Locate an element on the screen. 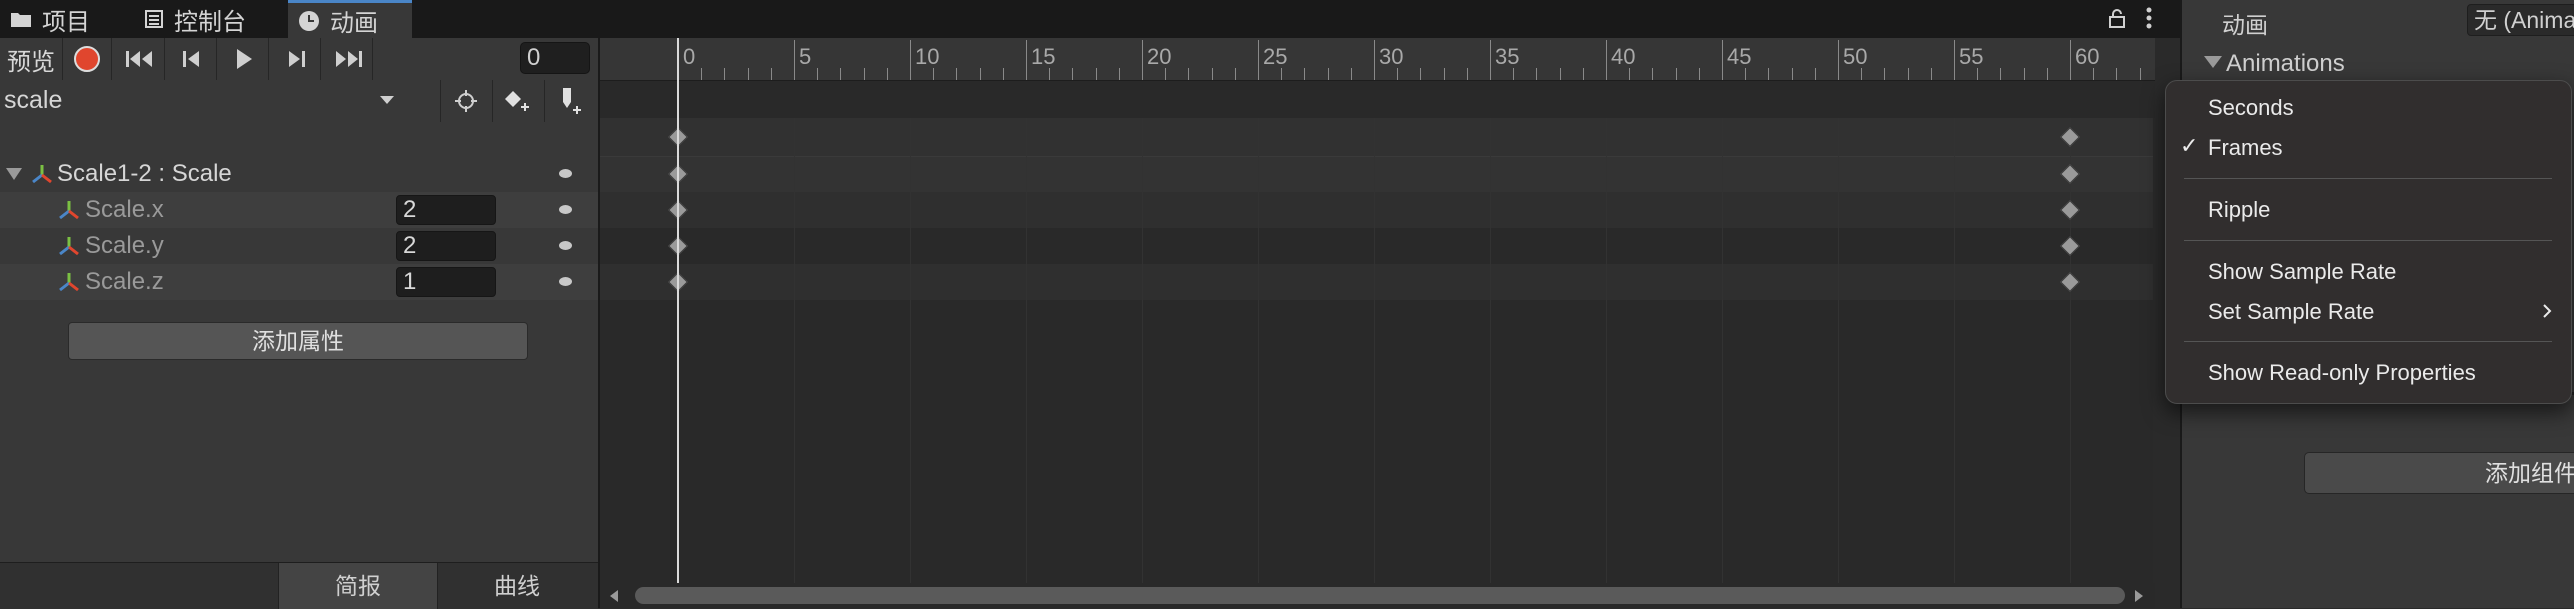 This screenshot has height=609, width=2574. add-event-icon is located at coordinates (572, 101).